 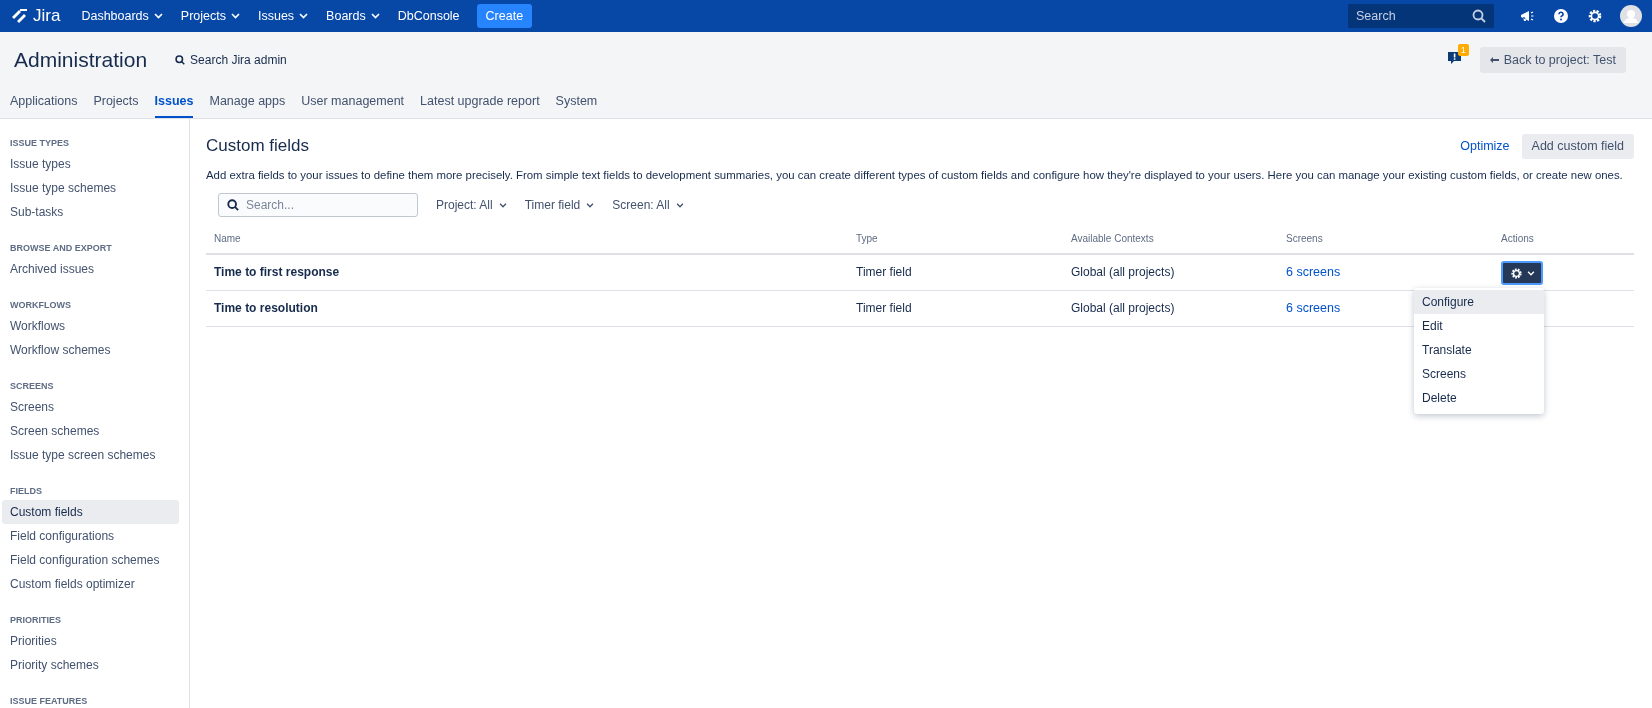 I want to click on sidebar-section-title: ISSUE TYPES, so click(x=40, y=143).